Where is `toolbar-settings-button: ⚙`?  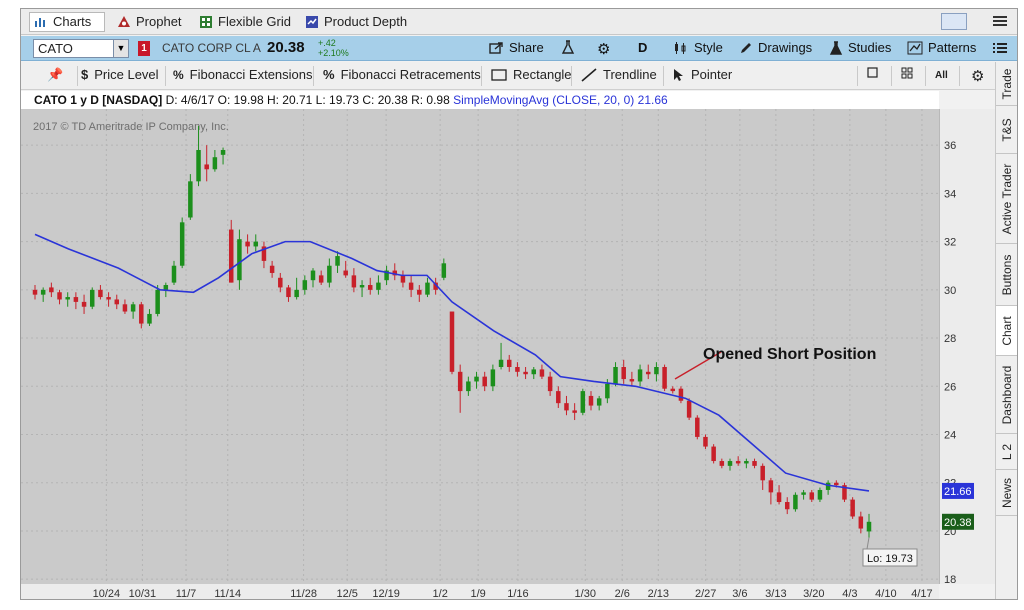 toolbar-settings-button: ⚙ is located at coordinates (977, 76).